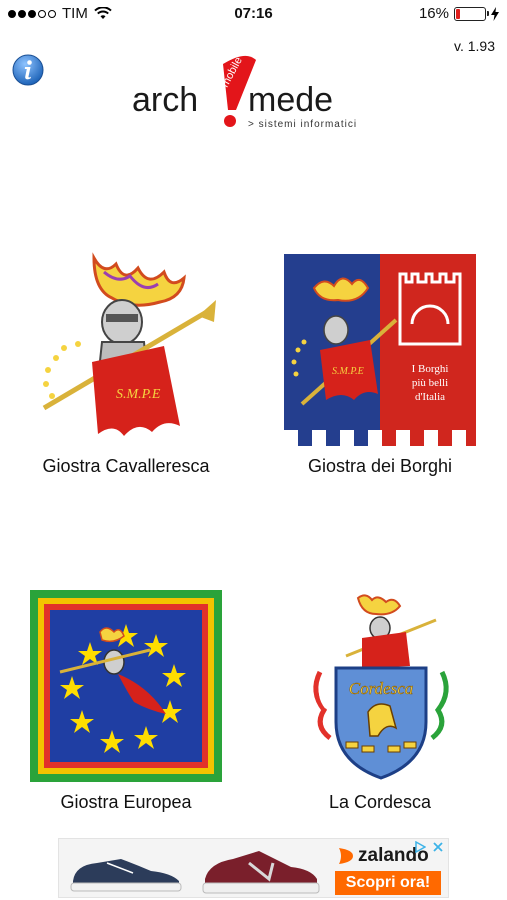 This screenshot has width=507, height=900. I want to click on tile-label: La Cordesca, so click(380, 802).